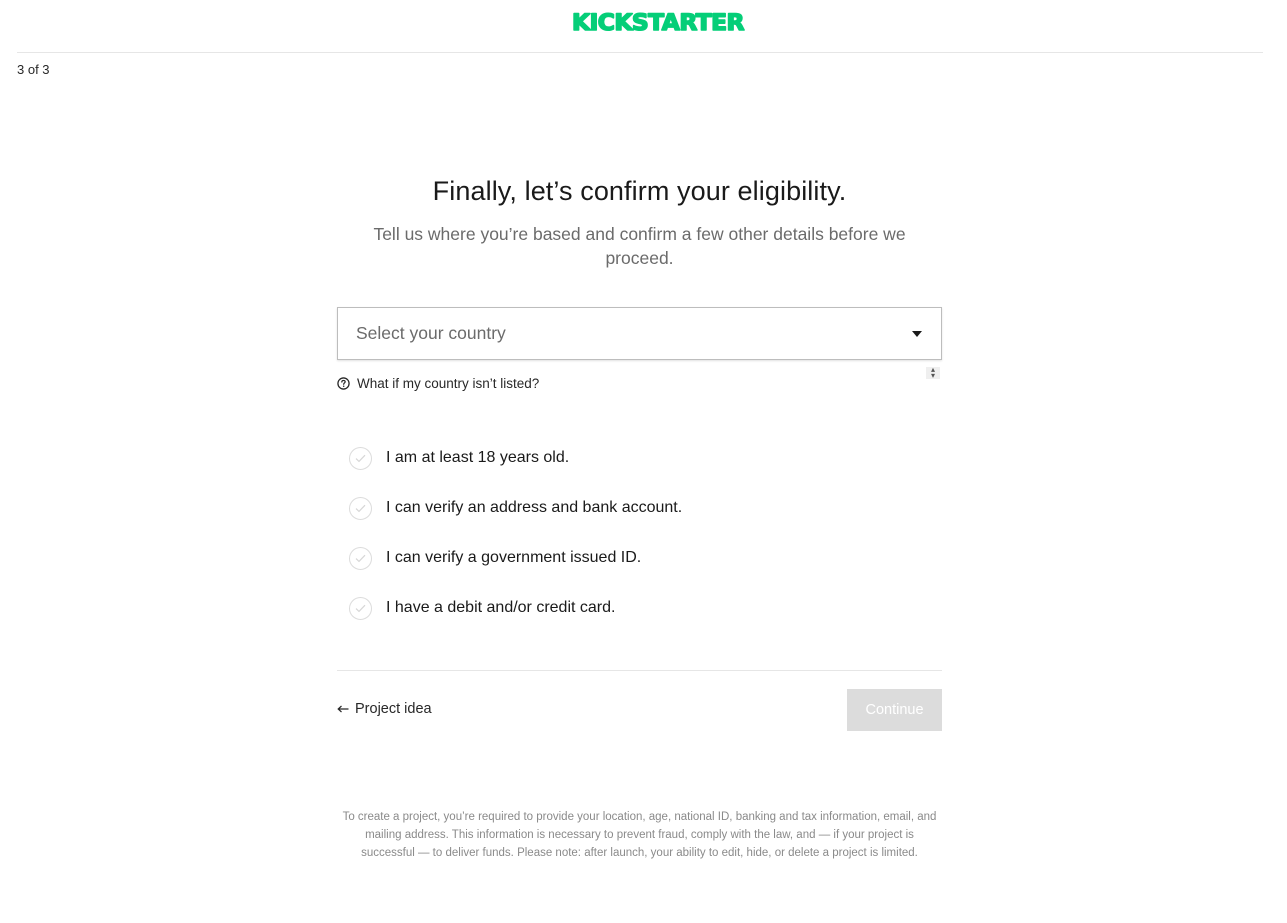 The width and height of the screenshot is (1287, 923). I want to click on page-header: KICKSTARTER, so click(643, 26).